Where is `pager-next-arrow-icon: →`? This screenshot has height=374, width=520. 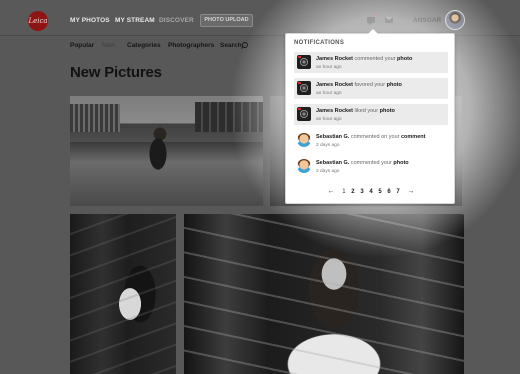 pager-next-arrow-icon: → is located at coordinates (410, 191).